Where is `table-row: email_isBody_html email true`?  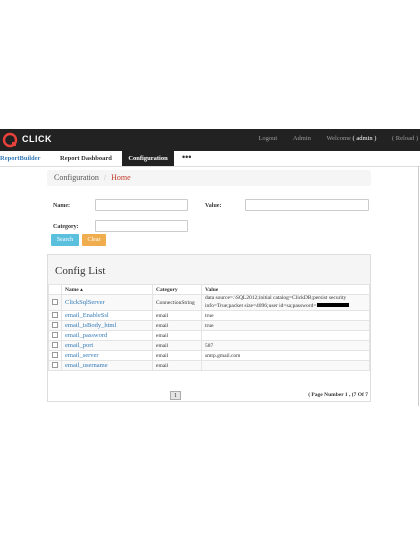 table-row: email_isBody_html email true is located at coordinates (209, 325).